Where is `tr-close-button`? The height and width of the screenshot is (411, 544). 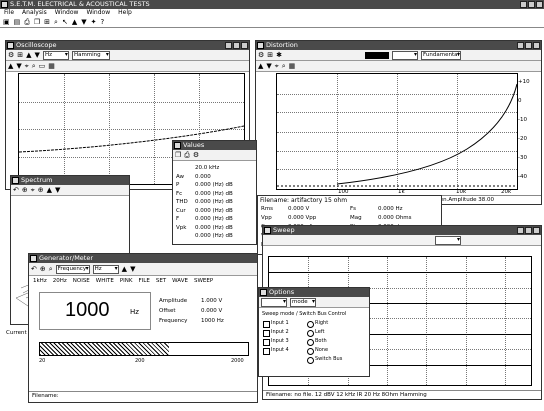
tr-close-button is located at coordinates (536, 45).